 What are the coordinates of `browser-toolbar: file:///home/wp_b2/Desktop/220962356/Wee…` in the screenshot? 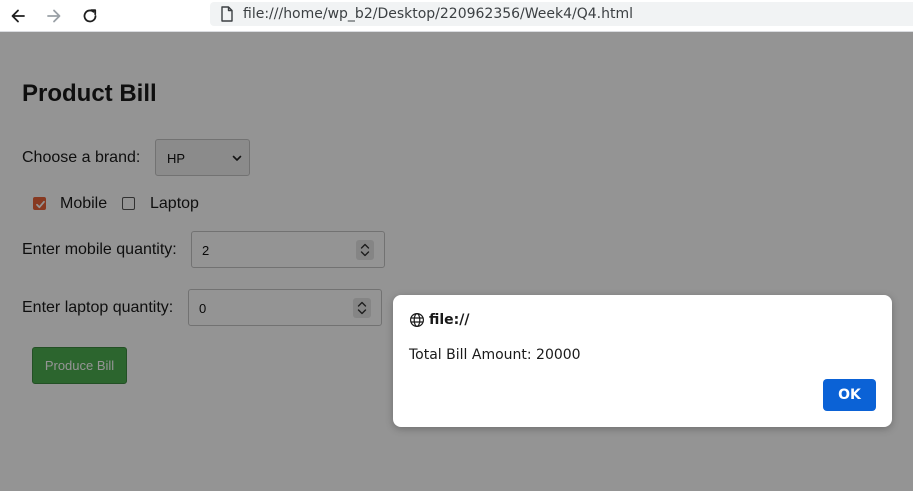 It's located at (456, 16).